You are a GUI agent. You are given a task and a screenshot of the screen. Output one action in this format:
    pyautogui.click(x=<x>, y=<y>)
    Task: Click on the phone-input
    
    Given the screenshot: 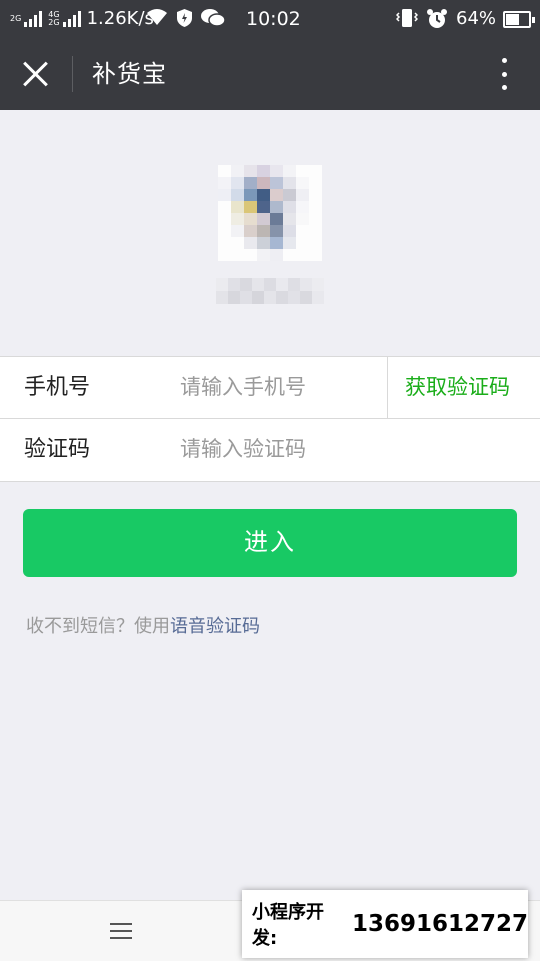 What is the action you would take?
    pyautogui.click(x=280, y=387)
    